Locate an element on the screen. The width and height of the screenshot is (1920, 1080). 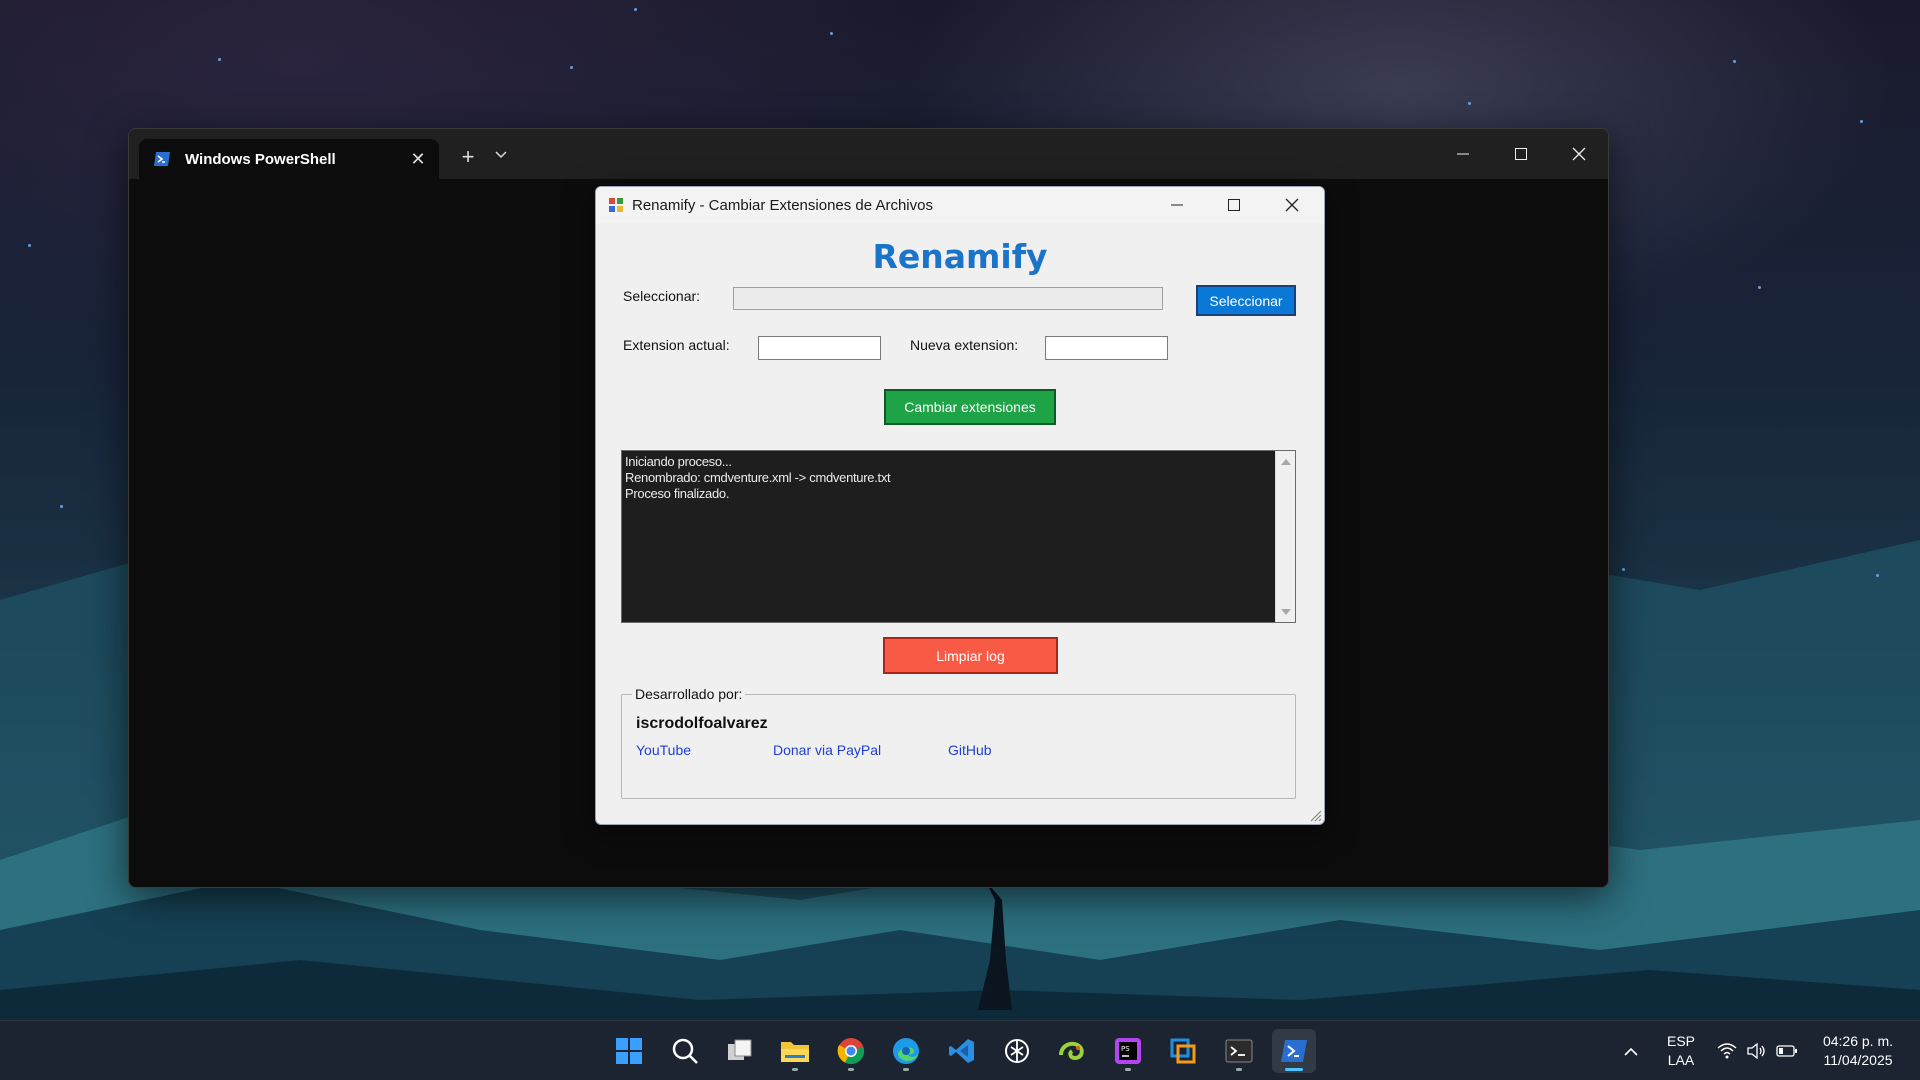
edge-icon is located at coordinates (906, 1051).